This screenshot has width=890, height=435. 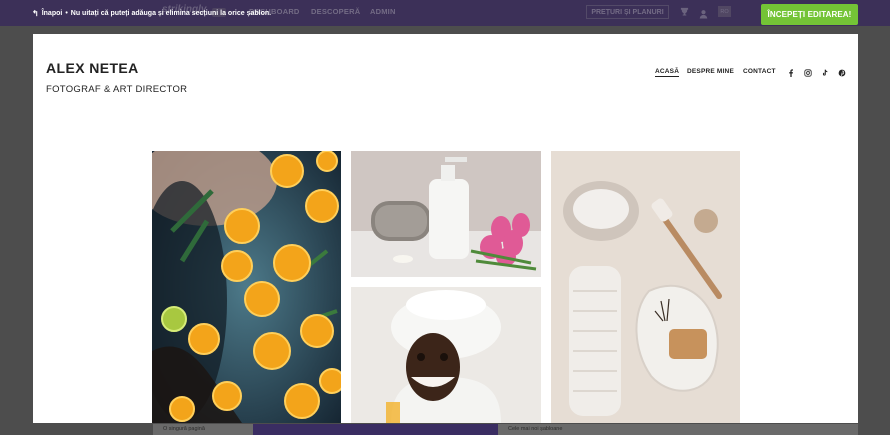 I want to click on site-nav-about: DESPRE MINE, so click(x=710, y=71).